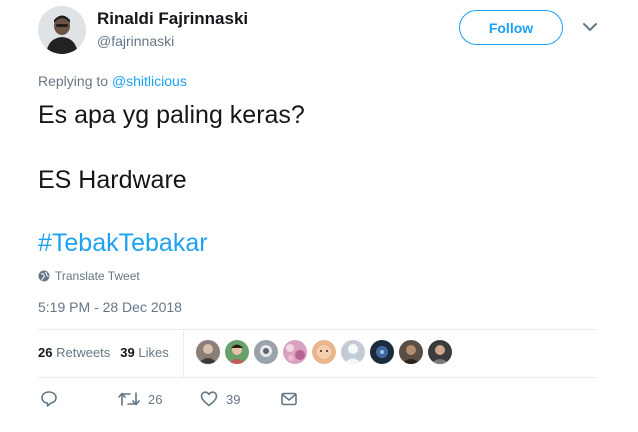 The image size is (638, 432). What do you see at coordinates (511, 27) in the screenshot?
I see `follow-button: Follow` at bounding box center [511, 27].